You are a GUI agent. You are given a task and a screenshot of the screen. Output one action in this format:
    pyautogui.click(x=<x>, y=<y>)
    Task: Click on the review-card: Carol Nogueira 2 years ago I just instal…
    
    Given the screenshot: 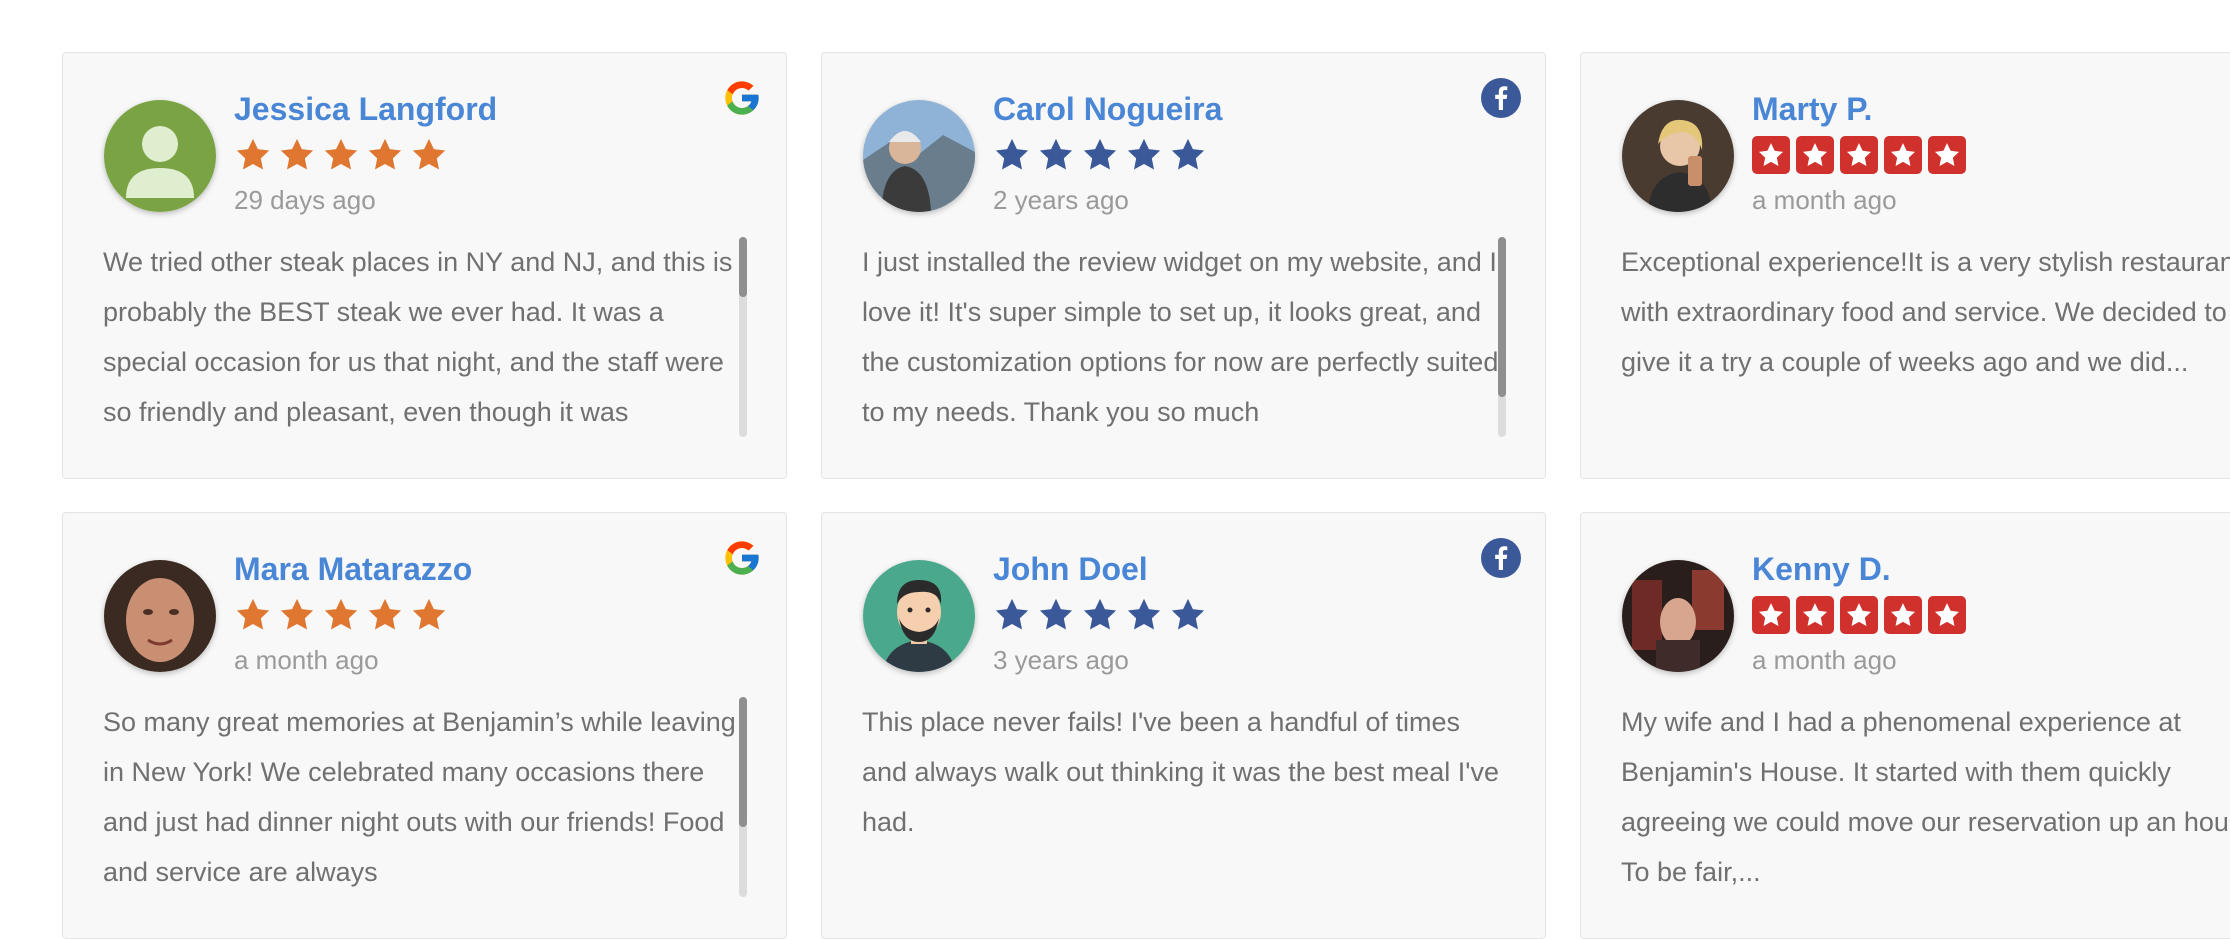 What is the action you would take?
    pyautogui.click(x=1183, y=265)
    